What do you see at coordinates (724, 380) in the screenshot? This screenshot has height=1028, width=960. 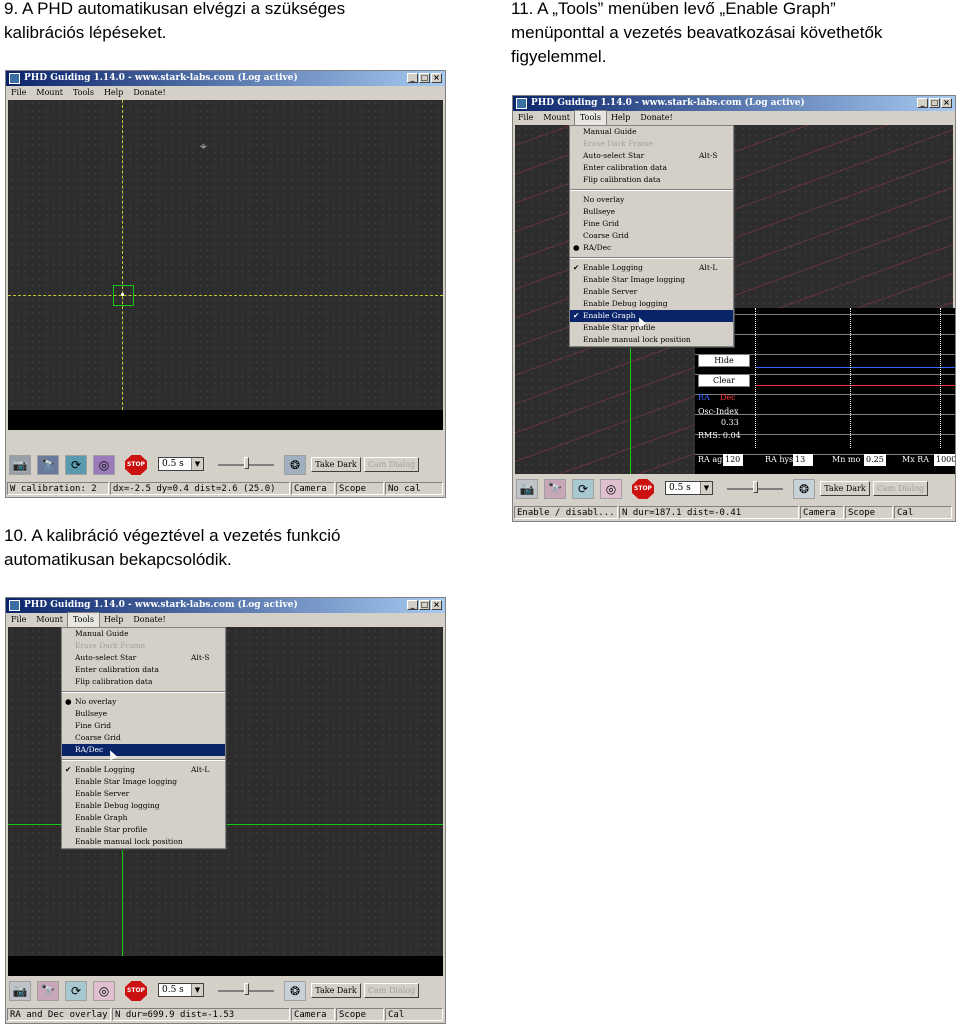 I see `graph-clear-button: Clear` at bounding box center [724, 380].